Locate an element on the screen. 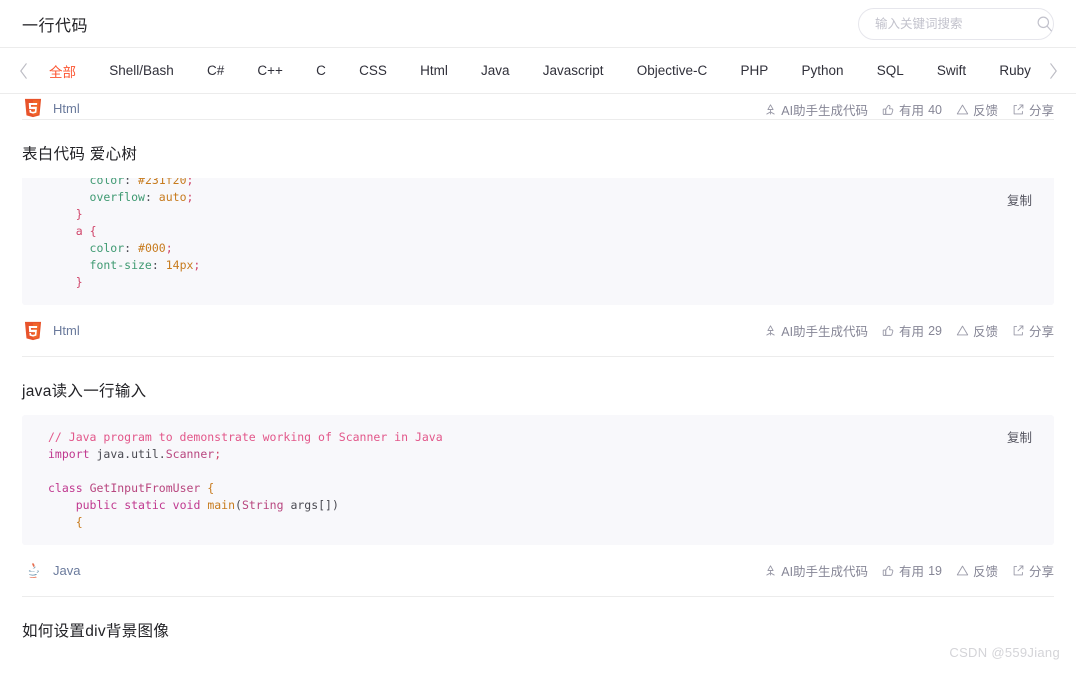  language-label: Java is located at coordinates (67, 570).